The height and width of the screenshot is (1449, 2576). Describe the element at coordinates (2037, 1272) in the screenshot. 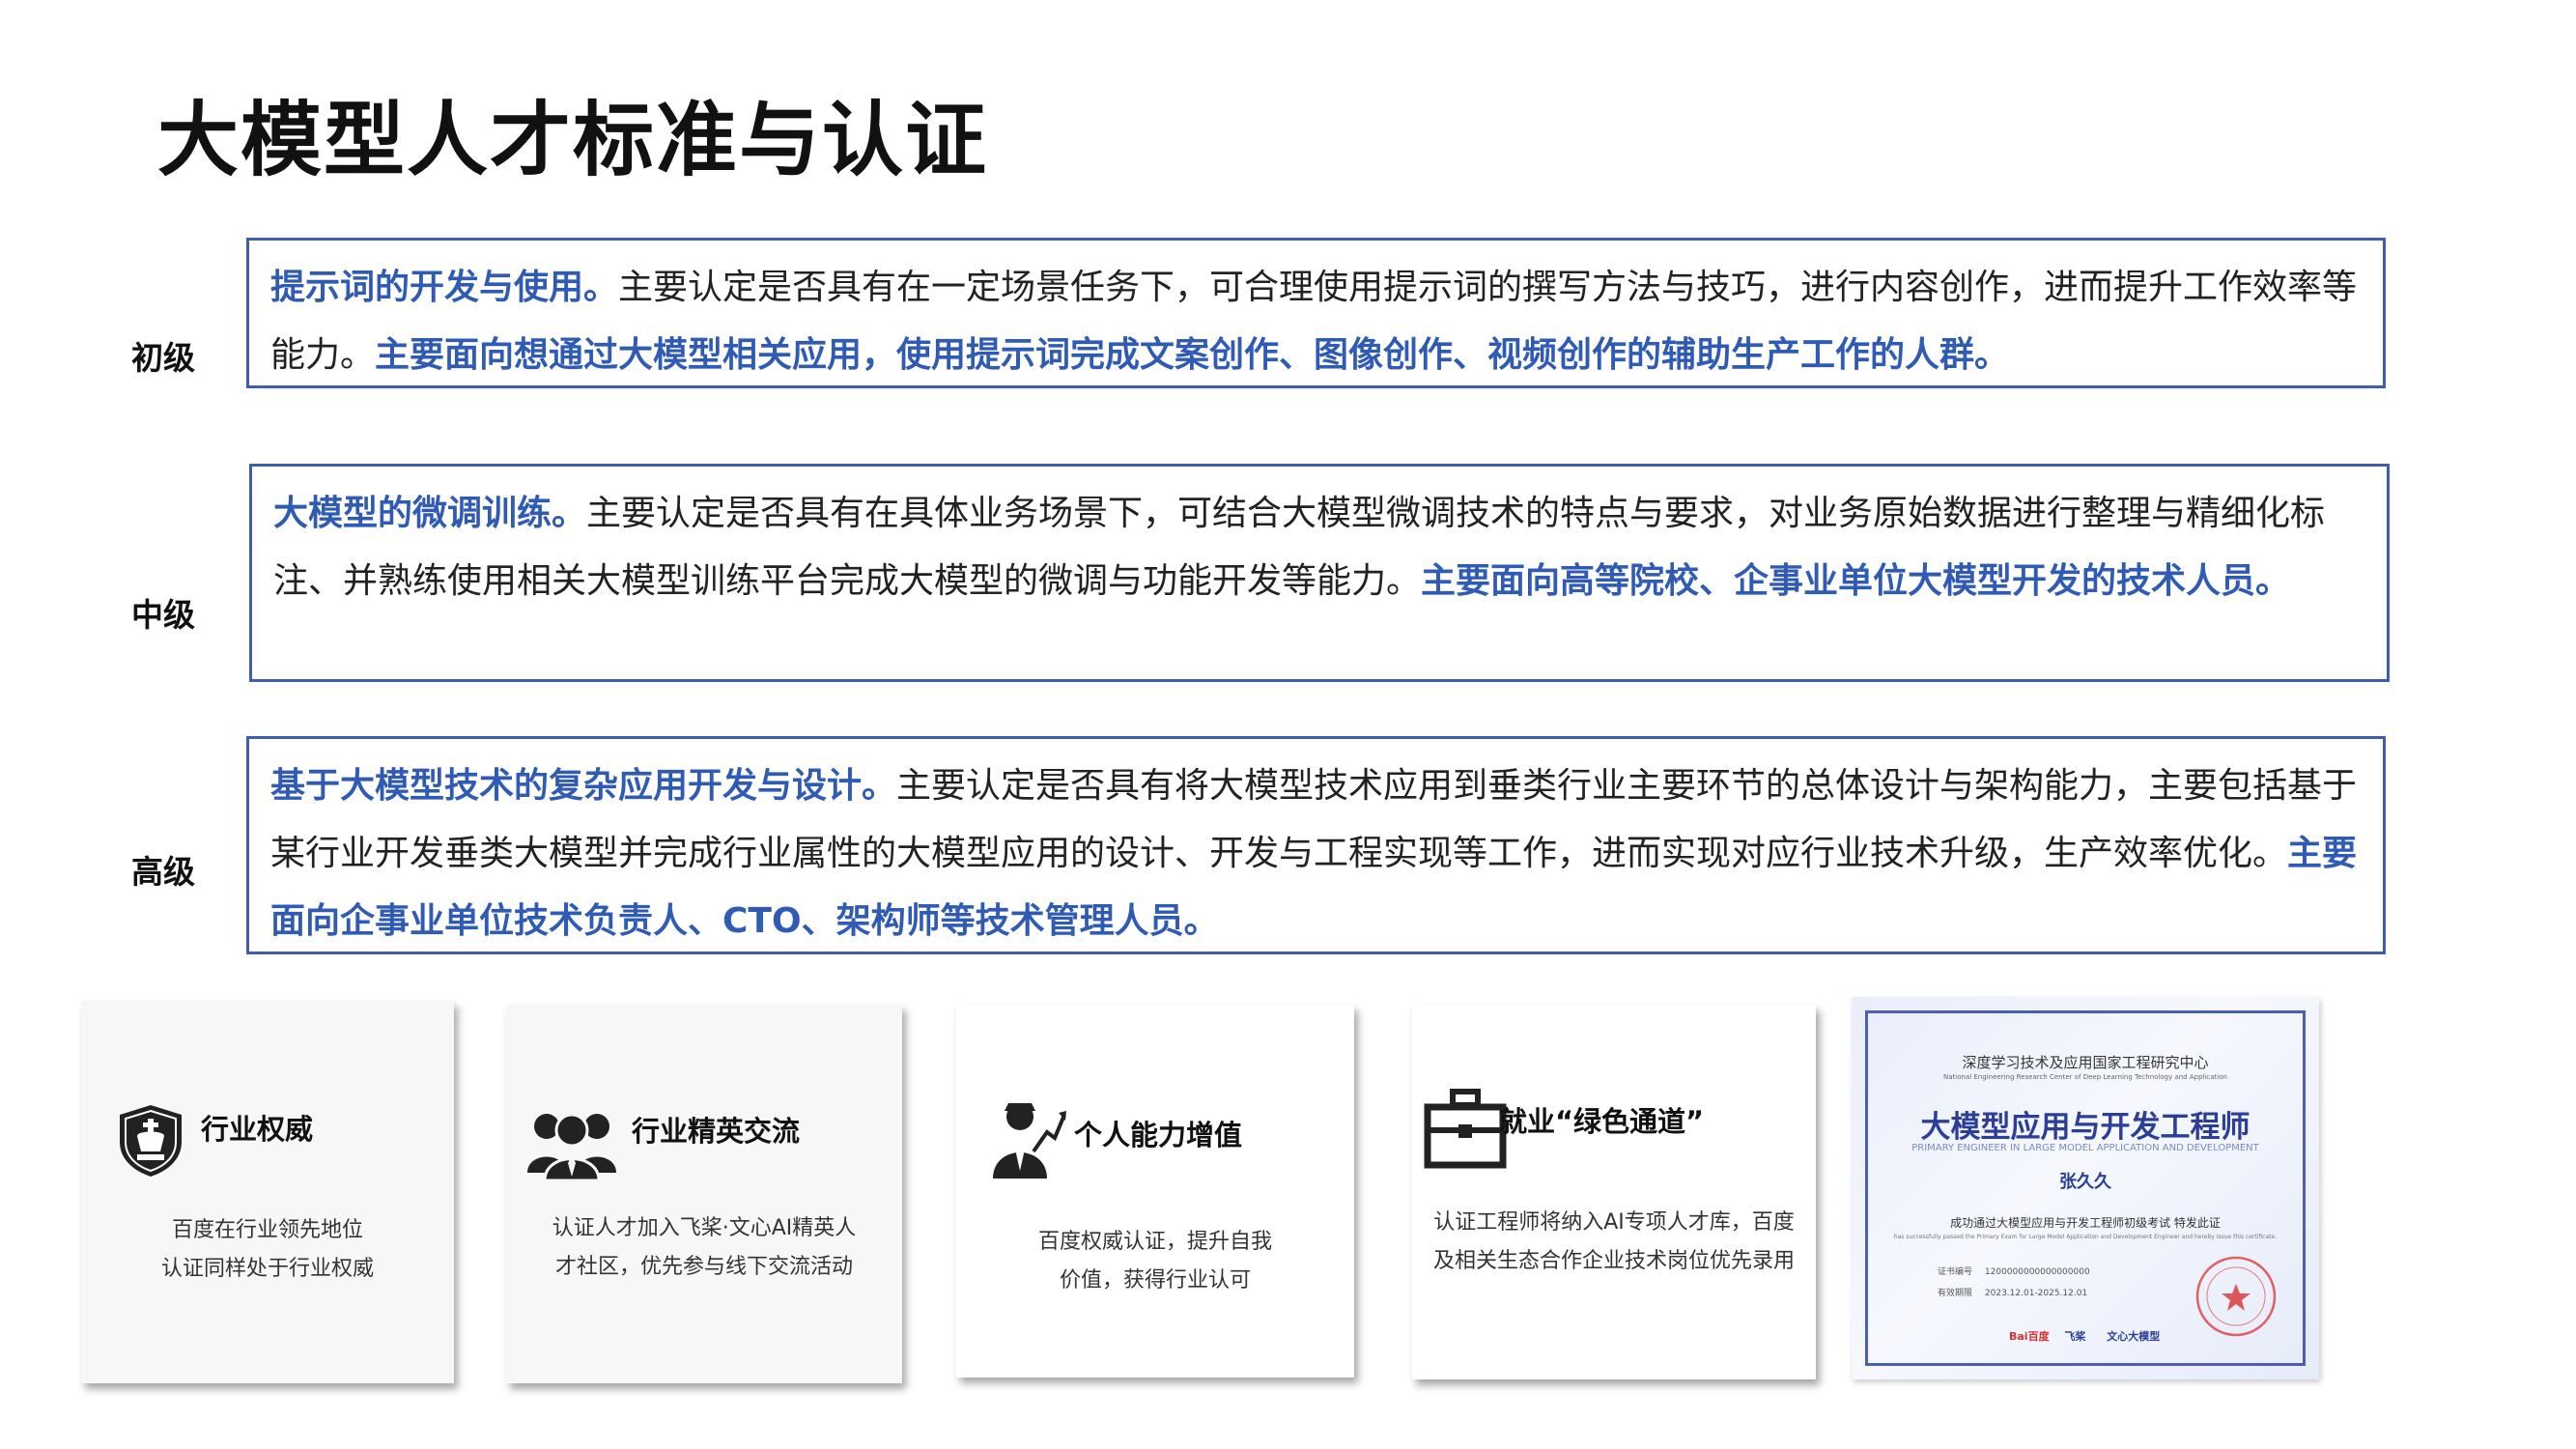

I see `cert-number: 1200000000000000000` at that location.